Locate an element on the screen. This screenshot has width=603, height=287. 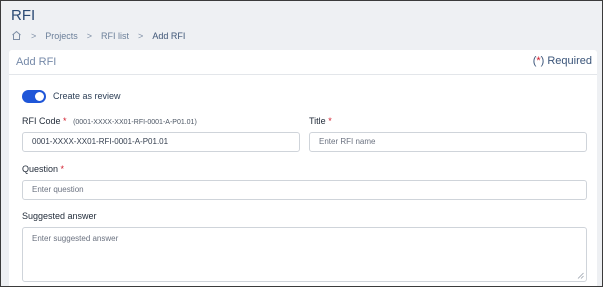
rfi-code-label-text: RFI Code is located at coordinates (41, 121).